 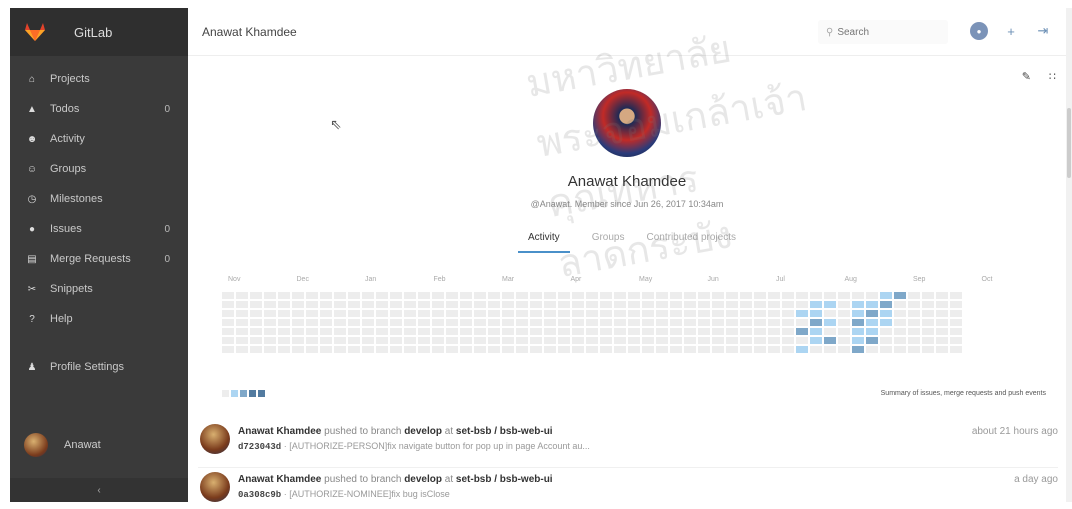 I want to click on brand: GitLab, so click(x=99, y=32).